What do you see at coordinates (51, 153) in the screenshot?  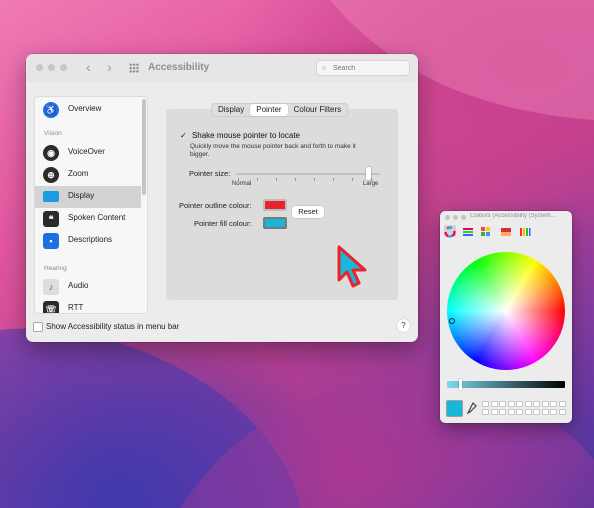 I see `voiceover-icon: ◉` at bounding box center [51, 153].